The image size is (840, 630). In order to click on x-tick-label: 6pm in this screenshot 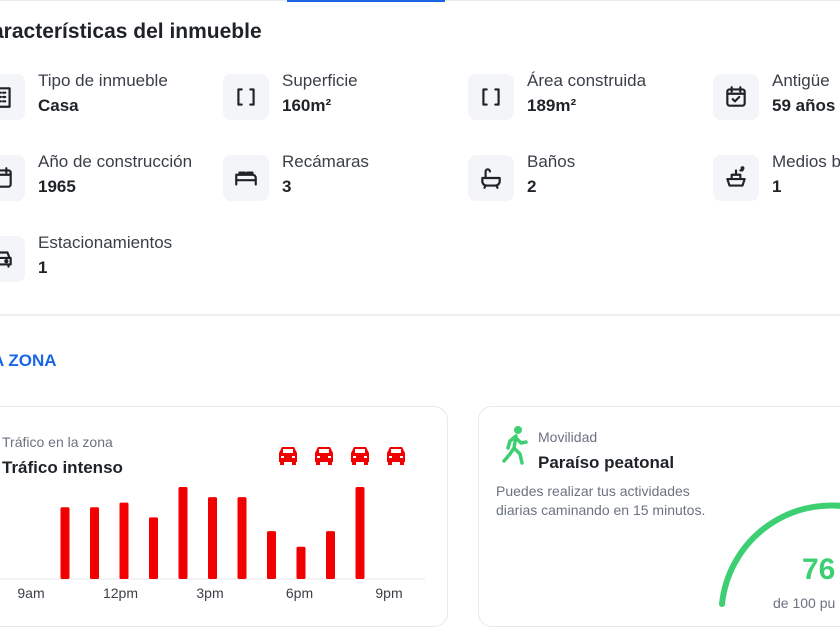, I will do `click(299, 593)`.